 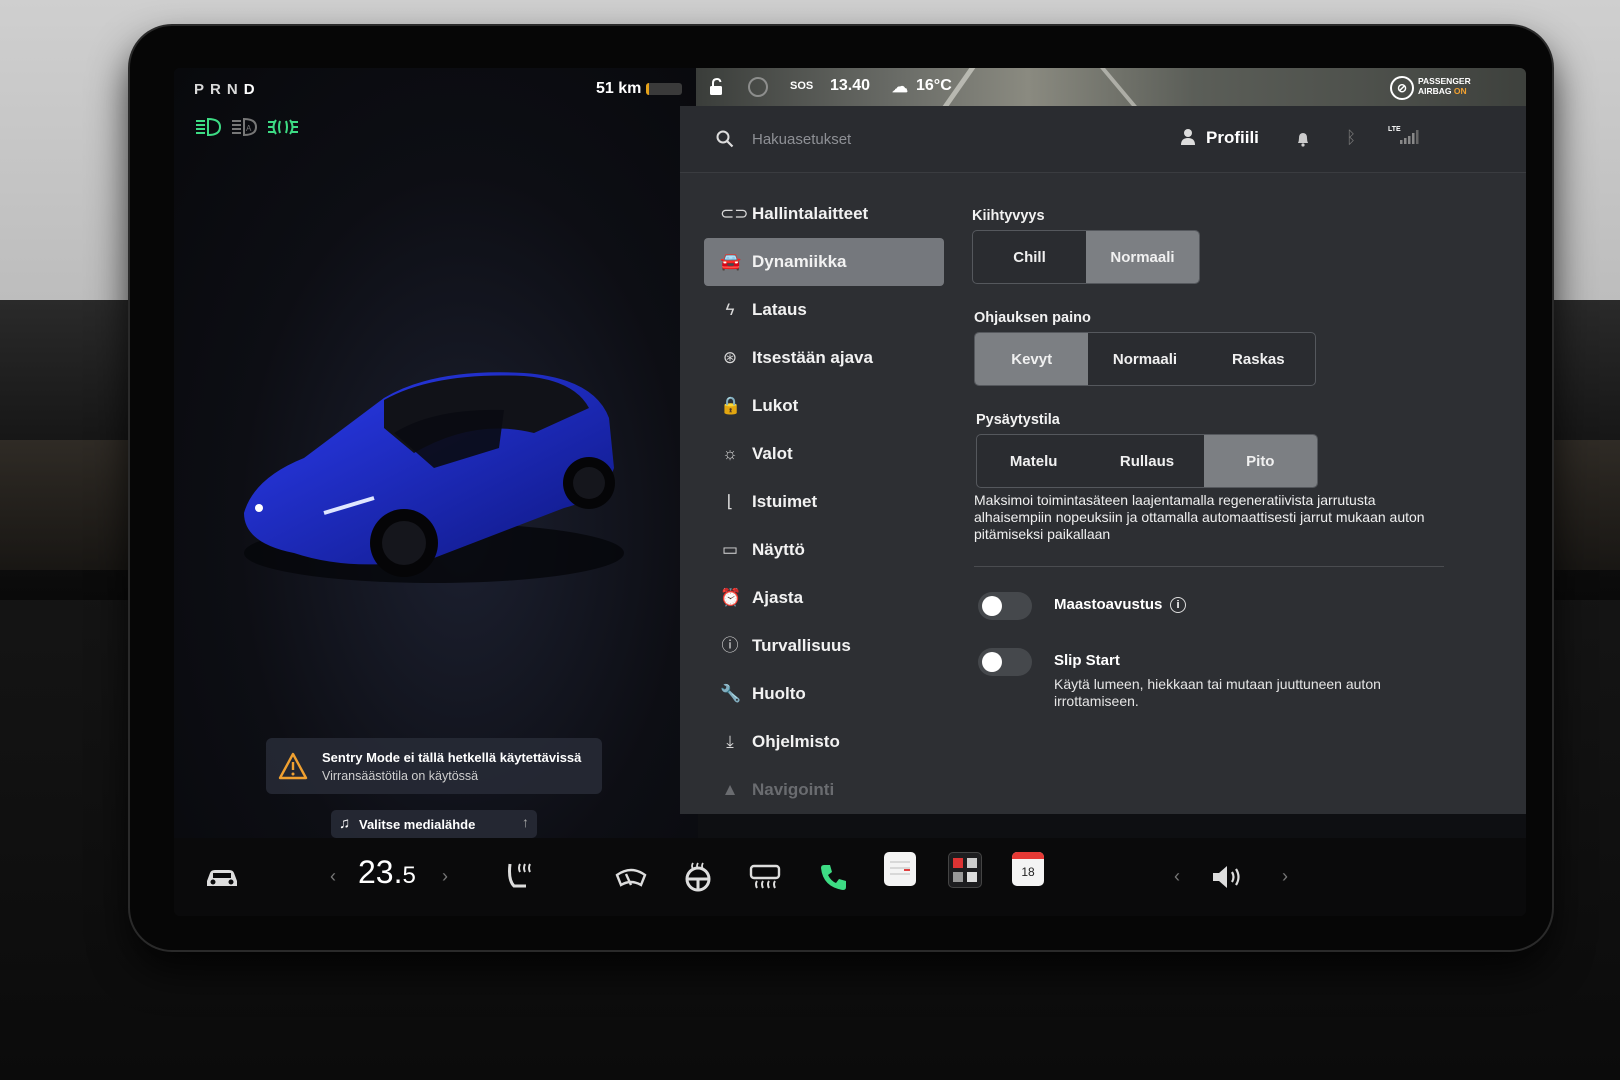 I want to click on notepad-lines, so click(x=900, y=868).